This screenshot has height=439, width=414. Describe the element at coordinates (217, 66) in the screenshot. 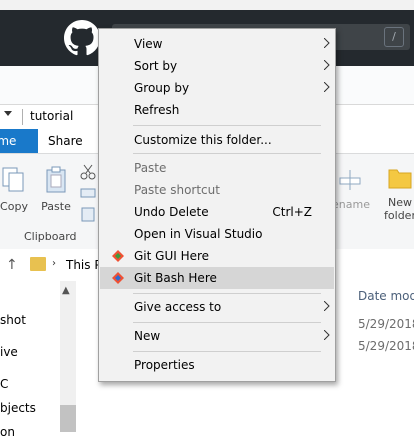

I see `menu-item-sort-by: Sort by` at that location.